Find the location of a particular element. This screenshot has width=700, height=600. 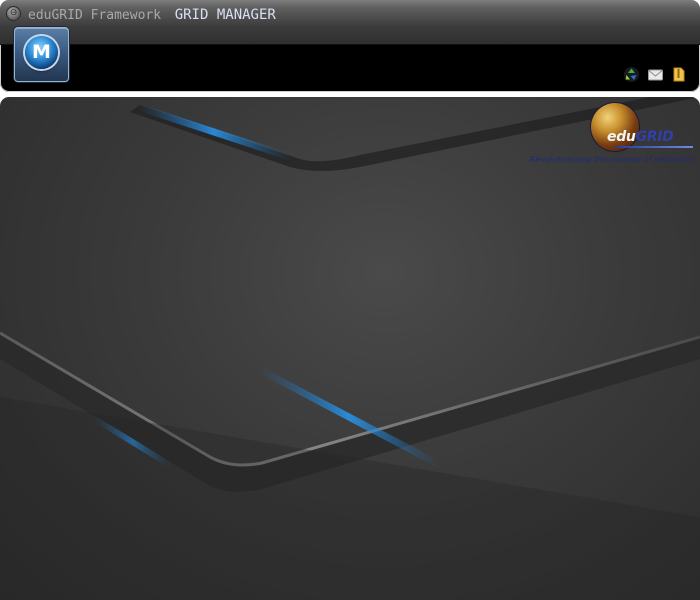

title-bar: ⊖ eduGRID Framework GRID MANAGER is located at coordinates (350, 22).